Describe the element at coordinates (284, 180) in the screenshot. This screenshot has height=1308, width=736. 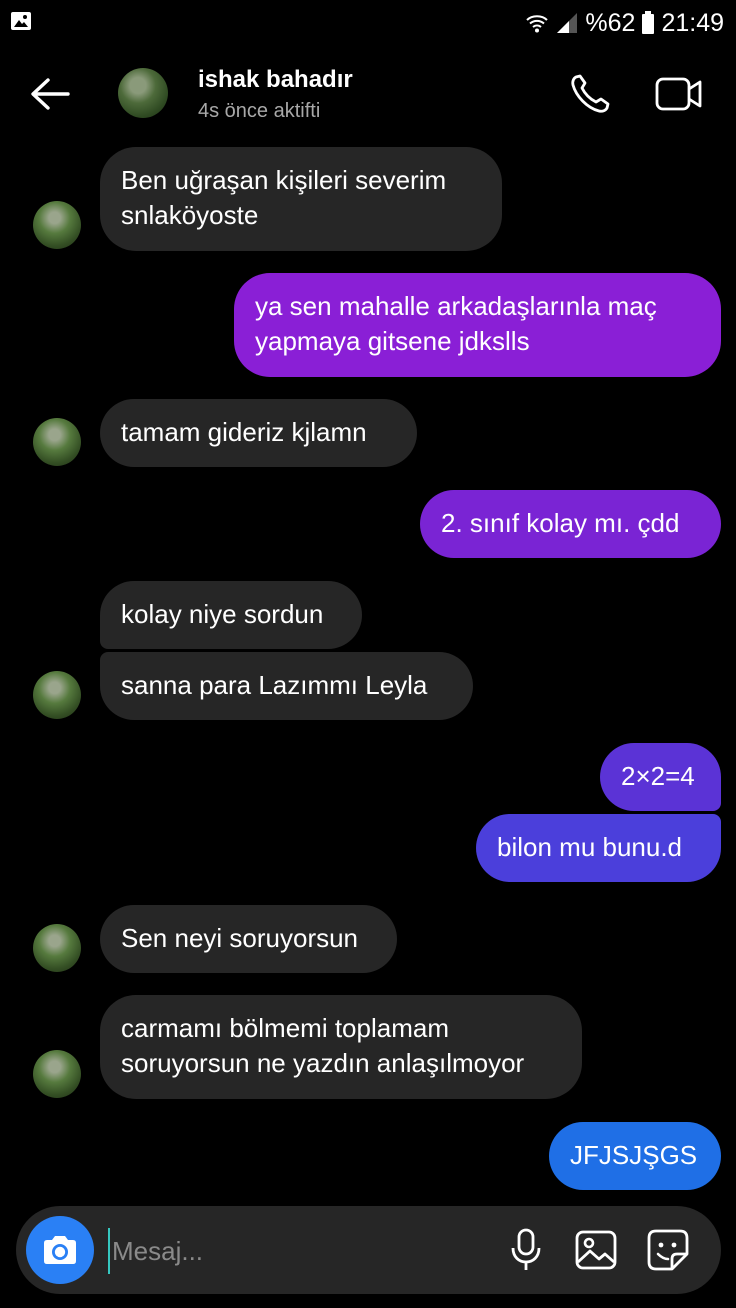
I see `message-text: Ben uğraşan kişileri severim` at that location.